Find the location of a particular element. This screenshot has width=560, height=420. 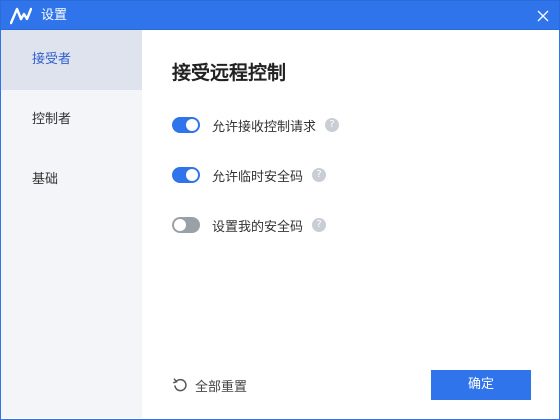

close-icon is located at coordinates (543, 16).